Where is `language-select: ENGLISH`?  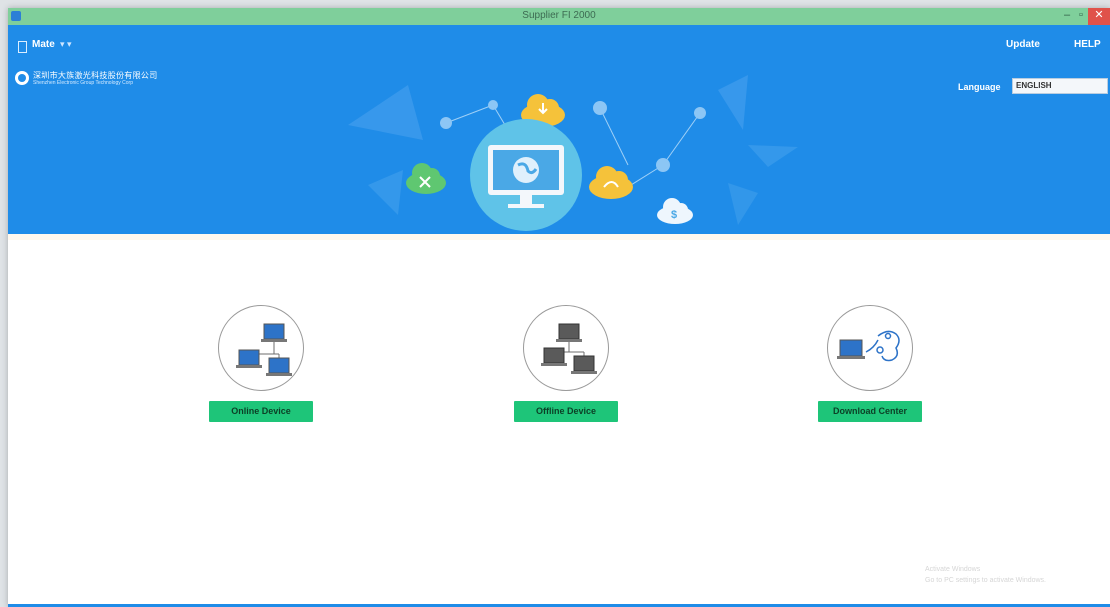
language-select: ENGLISH is located at coordinates (1060, 86).